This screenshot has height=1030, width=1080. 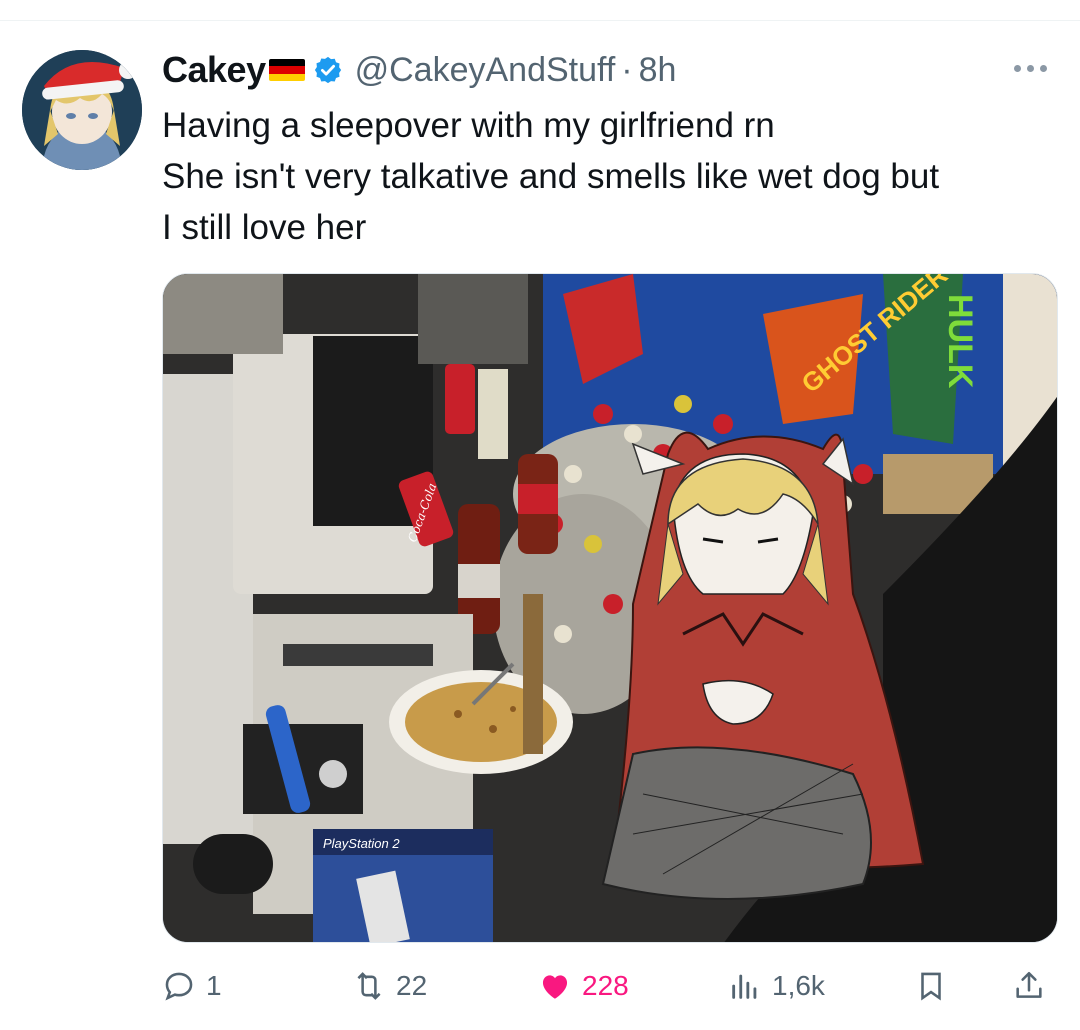 I want to click on display-name: Cakey, so click(x=214, y=70).